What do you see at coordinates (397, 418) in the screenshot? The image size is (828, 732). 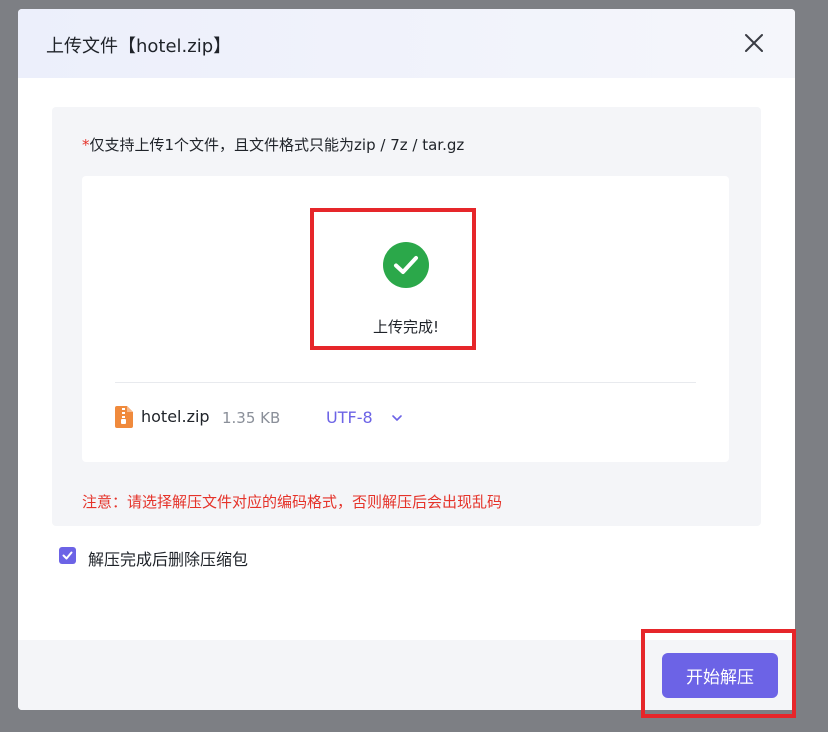 I see `chevron-down-icon` at bounding box center [397, 418].